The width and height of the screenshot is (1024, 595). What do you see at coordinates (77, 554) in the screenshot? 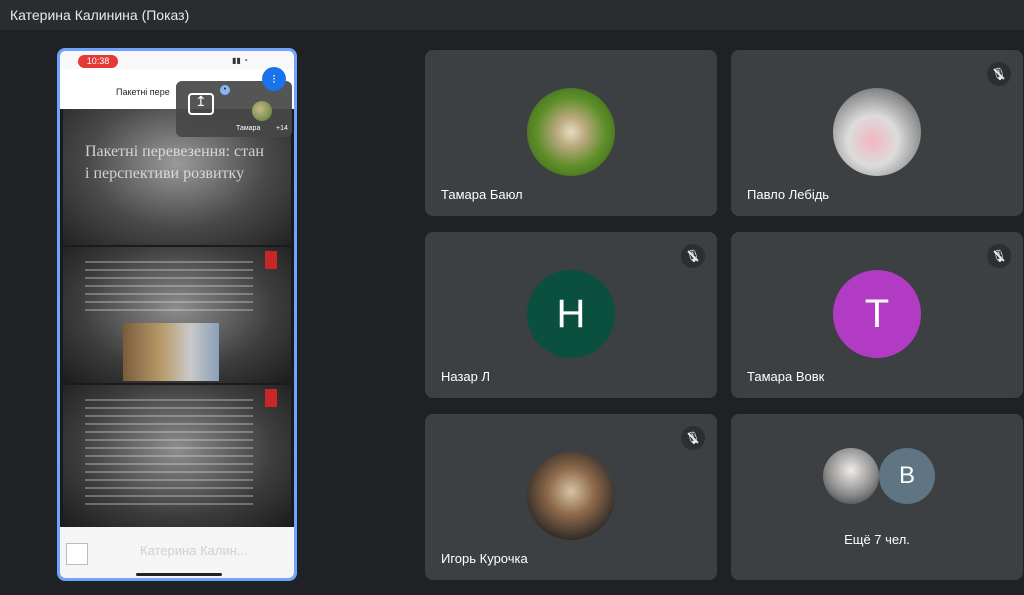
I see `presenter-thumbnail` at bounding box center [77, 554].